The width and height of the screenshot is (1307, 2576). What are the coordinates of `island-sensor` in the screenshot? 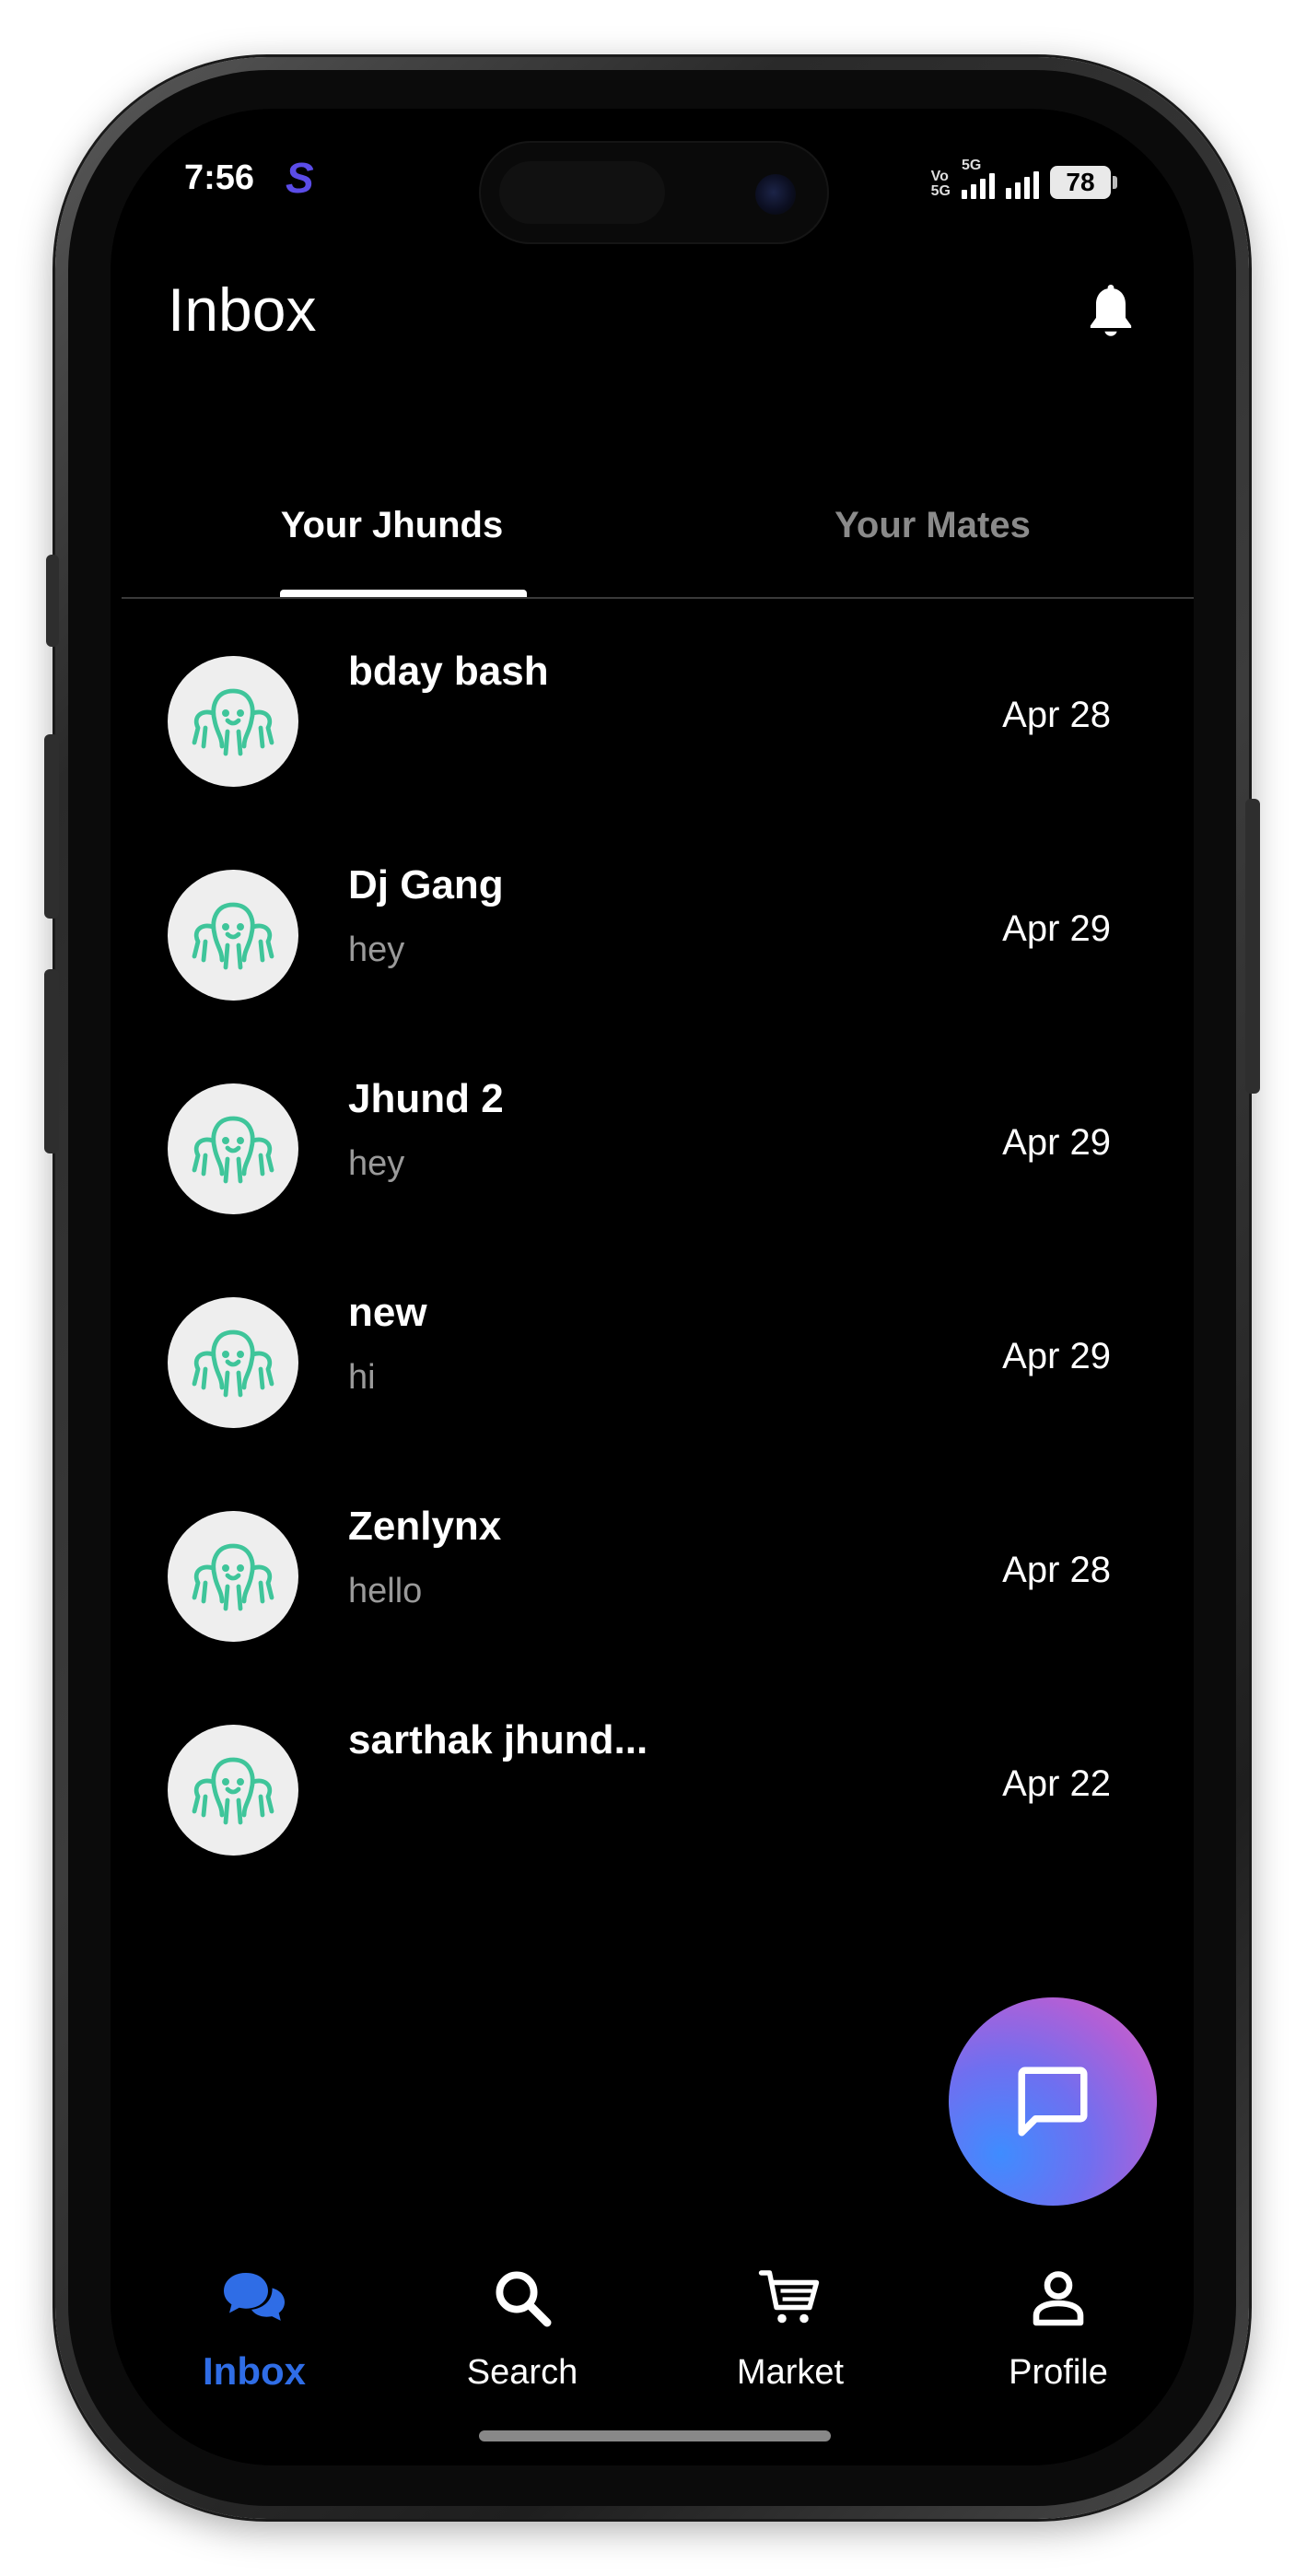 It's located at (582, 192).